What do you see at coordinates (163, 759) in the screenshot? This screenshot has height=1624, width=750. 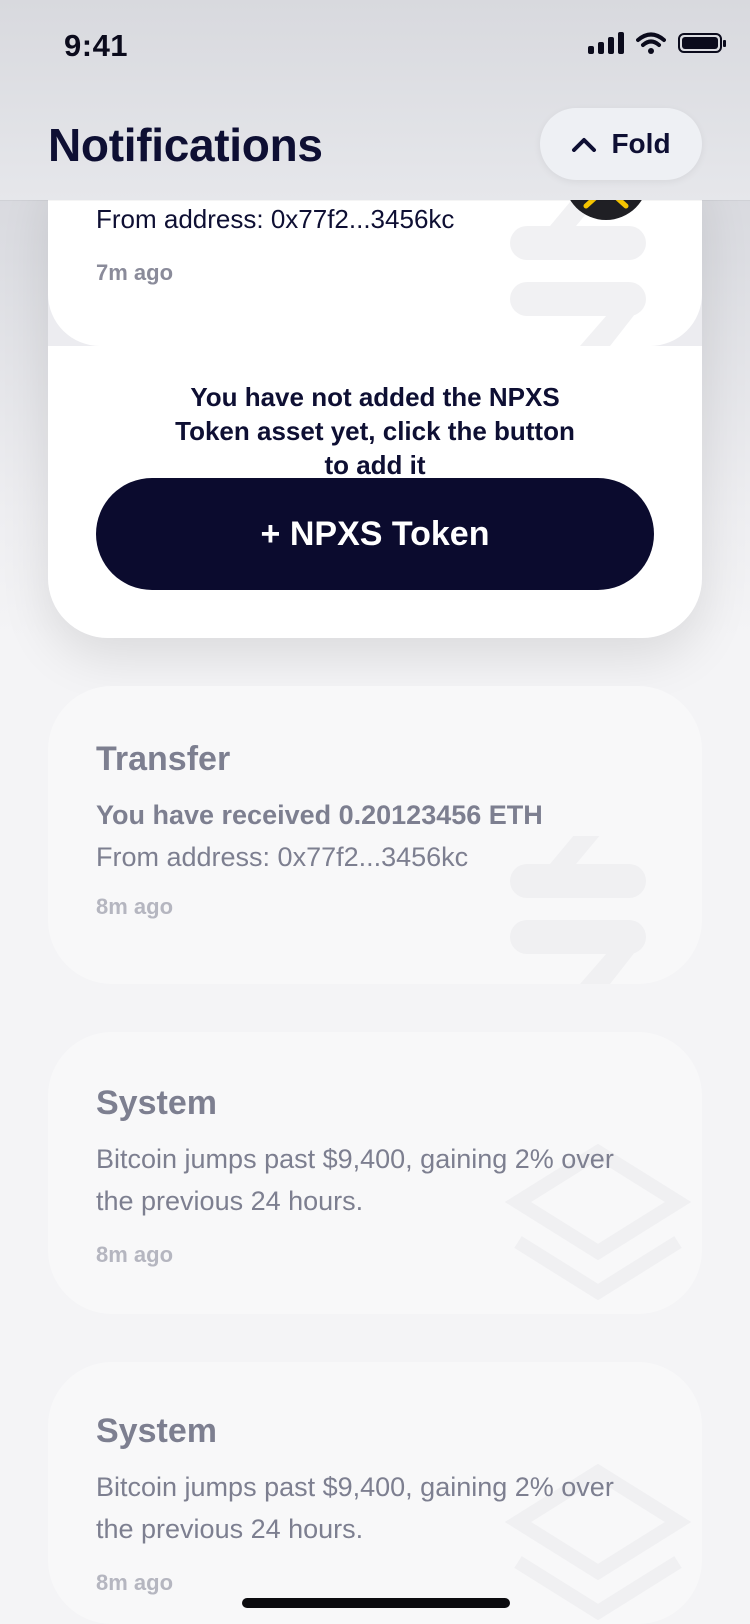 I see `notification-title: Transfer` at bounding box center [163, 759].